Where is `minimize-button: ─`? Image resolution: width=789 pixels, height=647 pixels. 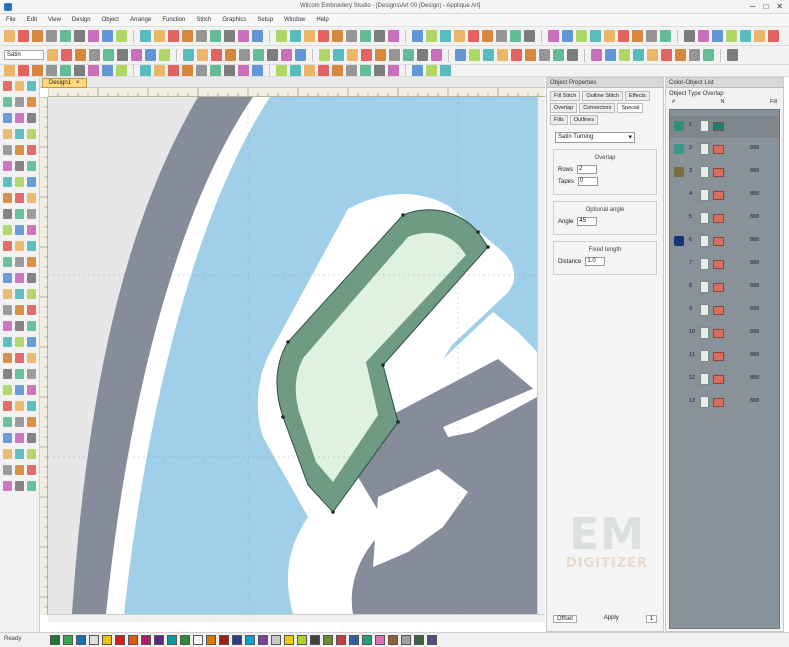 minimize-button: ─ is located at coordinates (753, 6).